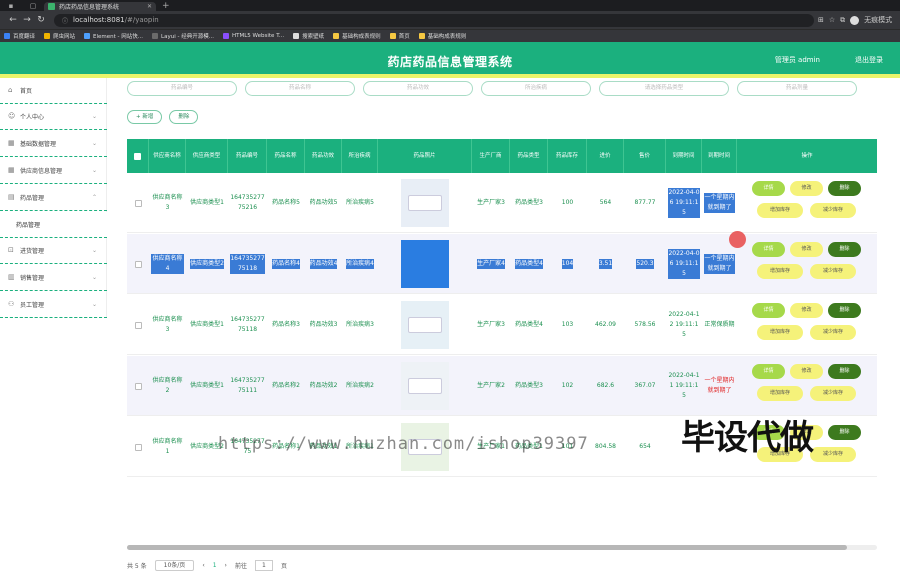 The width and height of the screenshot is (900, 571). What do you see at coordinates (360, 325) in the screenshot?
I see `cell-disease: 所治疾病3` at bounding box center [360, 325].